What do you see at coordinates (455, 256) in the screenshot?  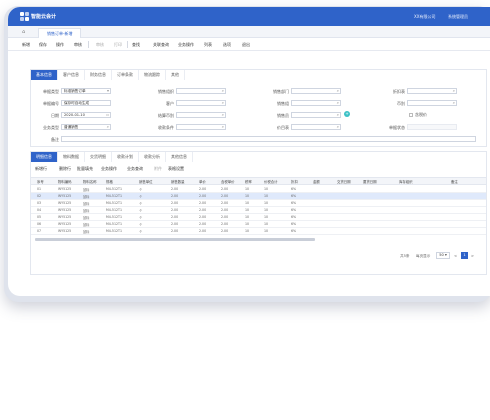 I see `prev-page-icon: <` at bounding box center [455, 256].